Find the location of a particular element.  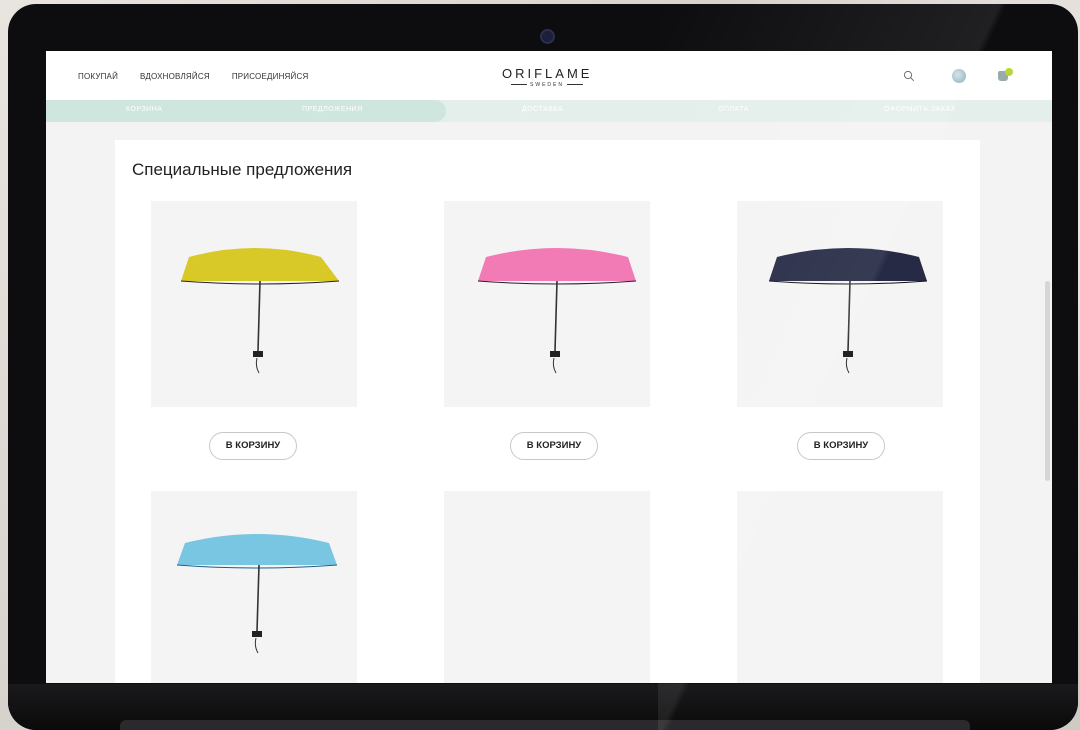

step-place-order: ОФОРМИТЬ ЗАКАЗ is located at coordinates (919, 109).